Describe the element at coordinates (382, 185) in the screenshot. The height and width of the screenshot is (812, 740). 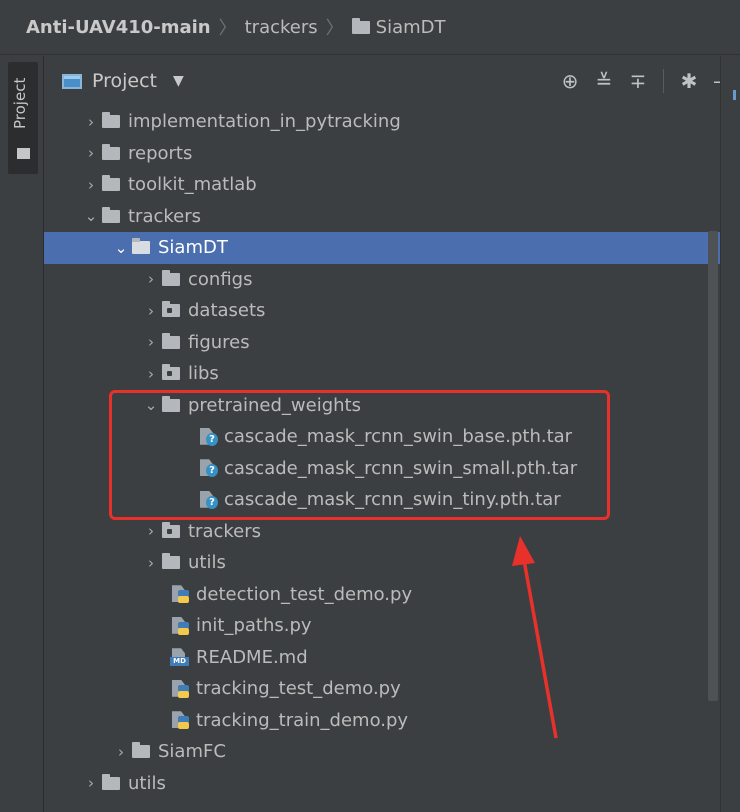
I see `tree-row-toolkit-matlab: › toolkit_matlab` at that location.